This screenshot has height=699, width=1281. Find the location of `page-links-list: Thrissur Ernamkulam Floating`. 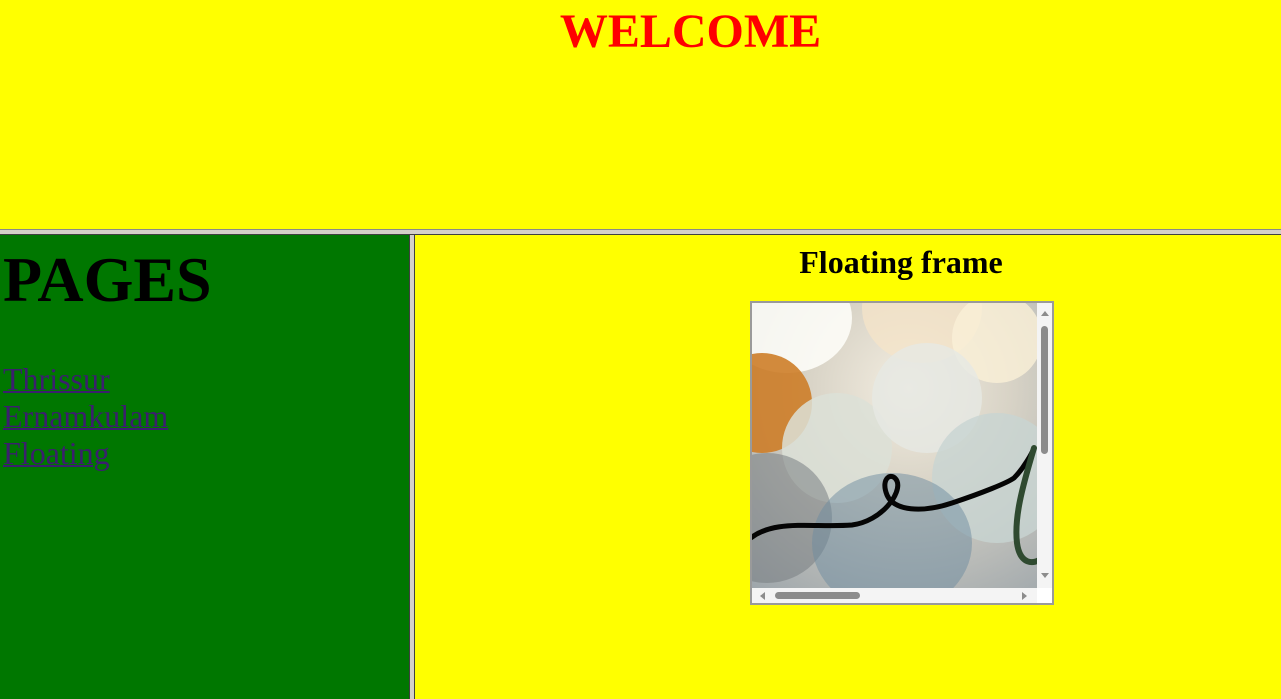

page-links-list: Thrissur Ernamkulam Floating is located at coordinates (85, 416).